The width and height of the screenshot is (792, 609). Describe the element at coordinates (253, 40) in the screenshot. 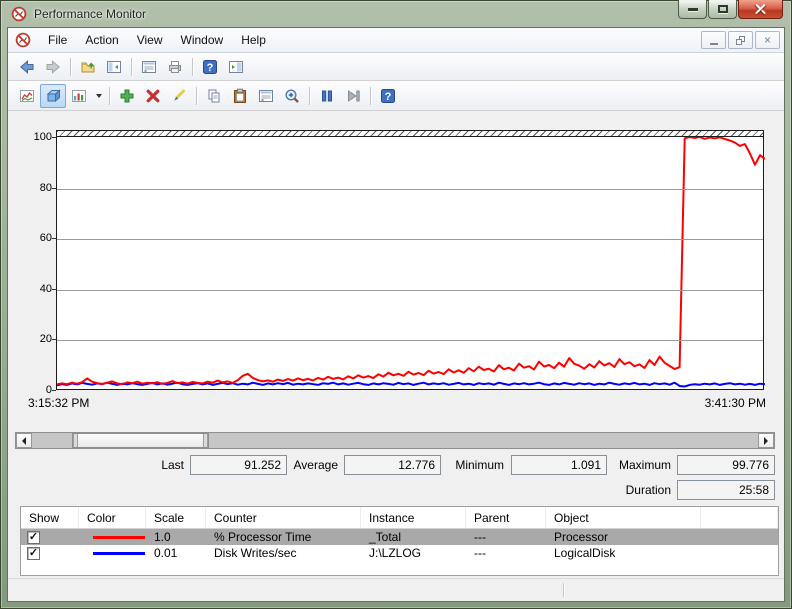

I see `menu-item-help: Help` at that location.